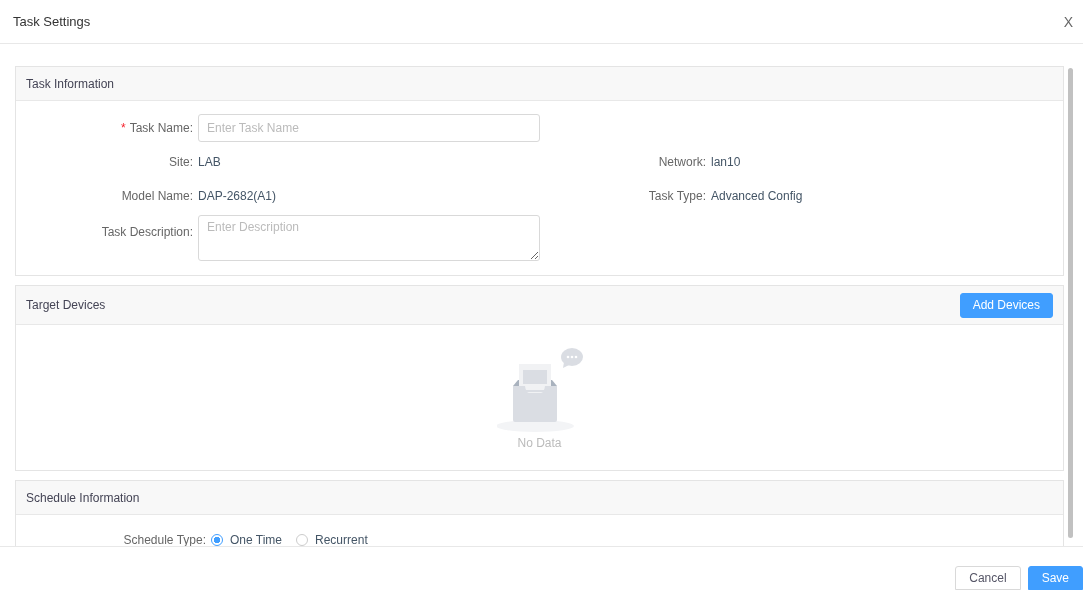 The width and height of the screenshot is (1083, 590). Describe the element at coordinates (1070, 303) in the screenshot. I see `scrollbar` at that location.